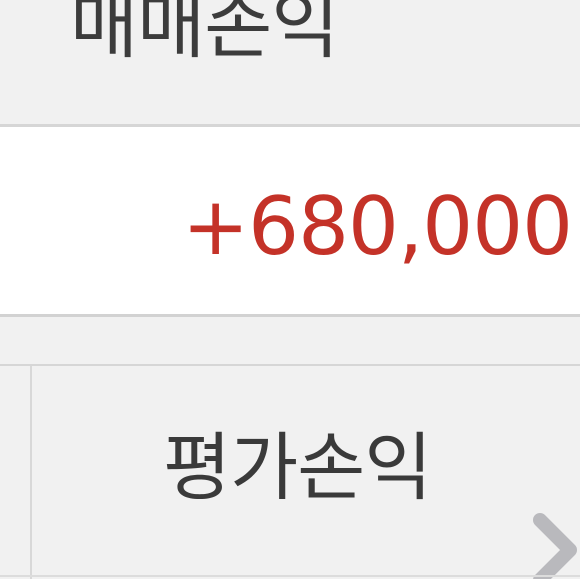  I want to click on chevron-right-stroke, so click(555, 546).